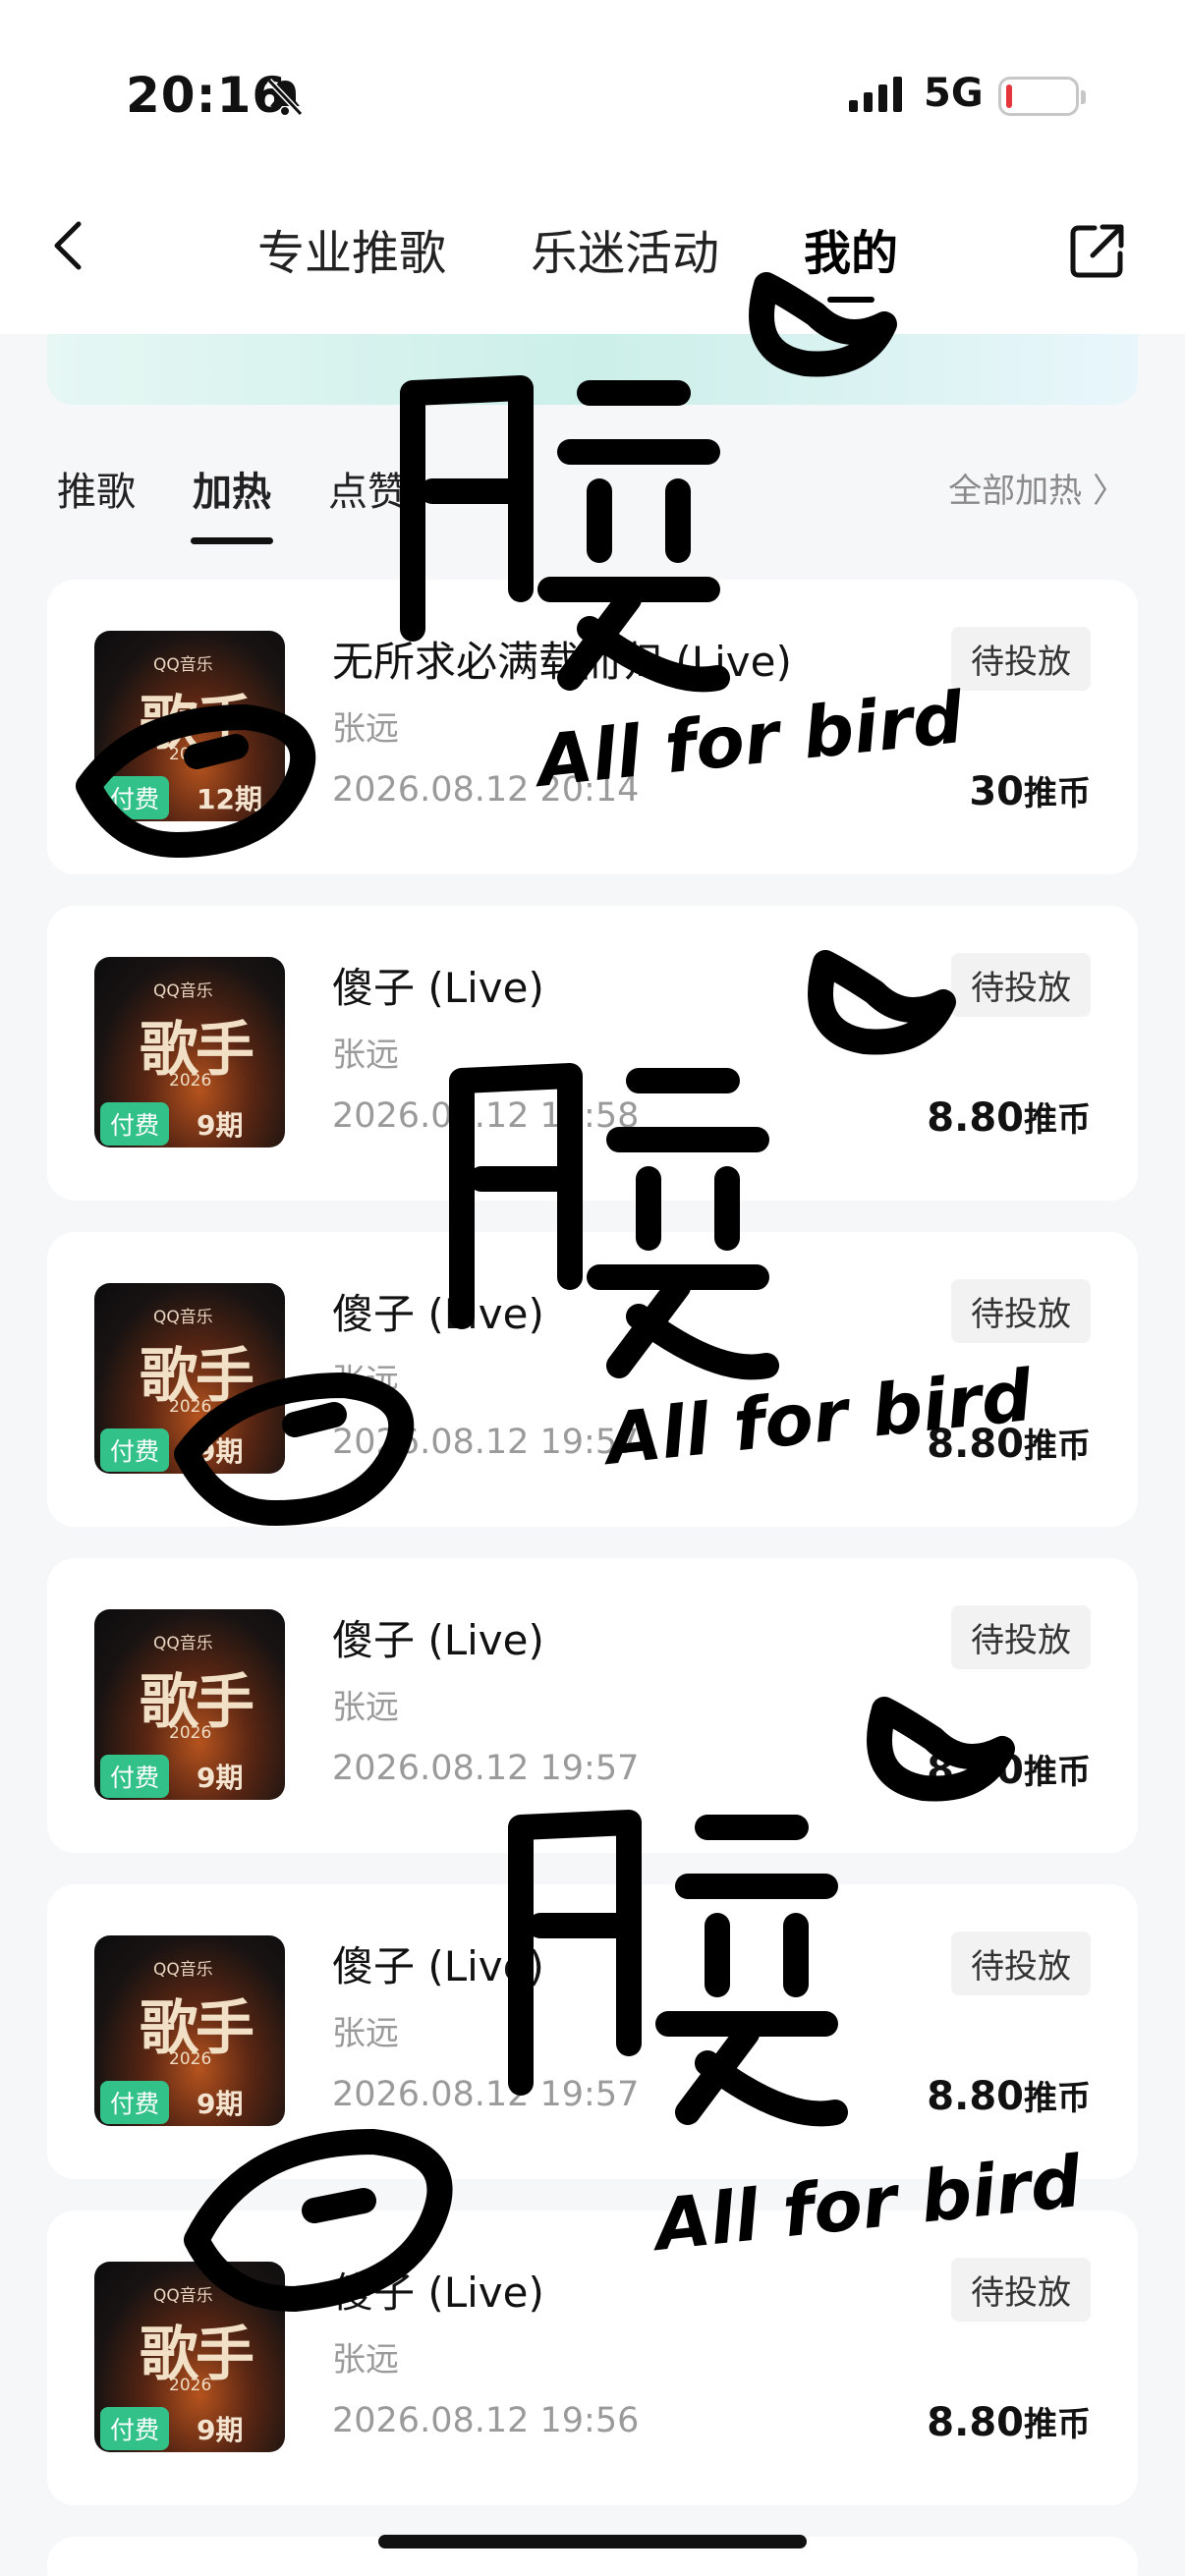  Describe the element at coordinates (486, 790) in the screenshot. I see `timestamp: 2026.08.12 20:14` at that location.